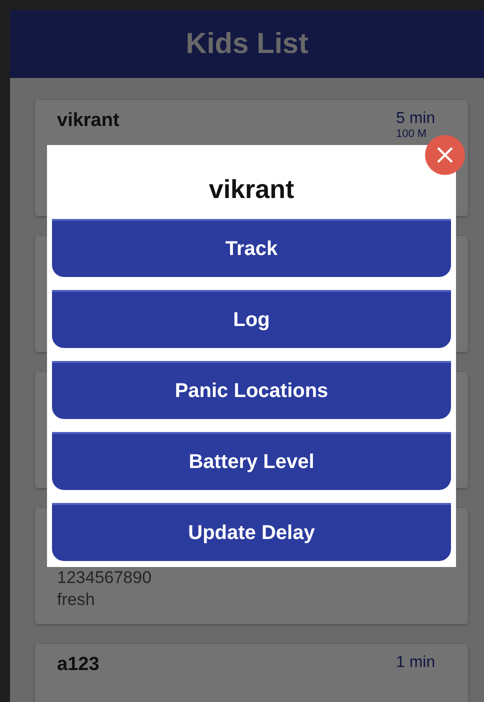 The width and height of the screenshot is (484, 702). Describe the element at coordinates (88, 121) in the screenshot. I see `kid-name: vikrant` at that location.